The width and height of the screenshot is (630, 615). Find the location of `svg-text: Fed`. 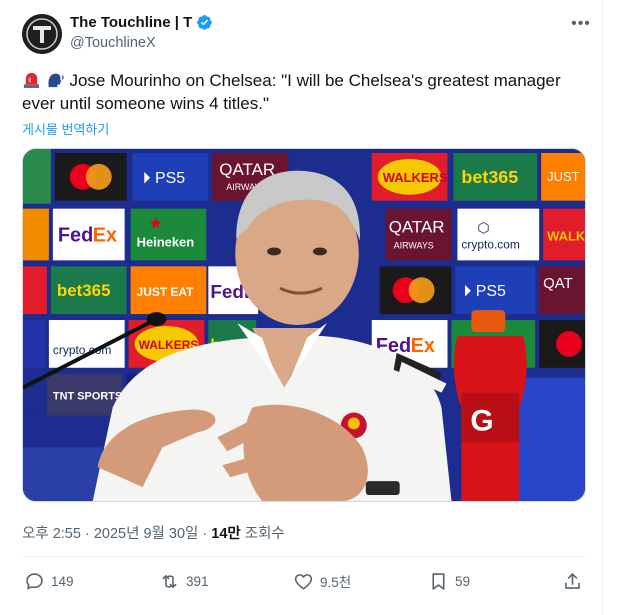

svg-text: Fed is located at coordinates (75, 235).